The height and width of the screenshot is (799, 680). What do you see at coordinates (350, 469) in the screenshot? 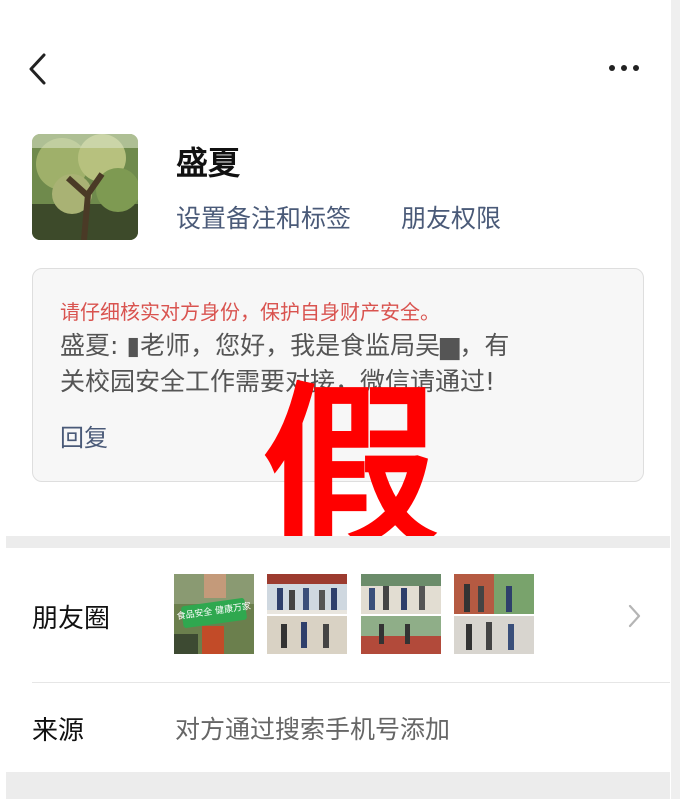
I see `fake-stamp: 假` at bounding box center [350, 469].